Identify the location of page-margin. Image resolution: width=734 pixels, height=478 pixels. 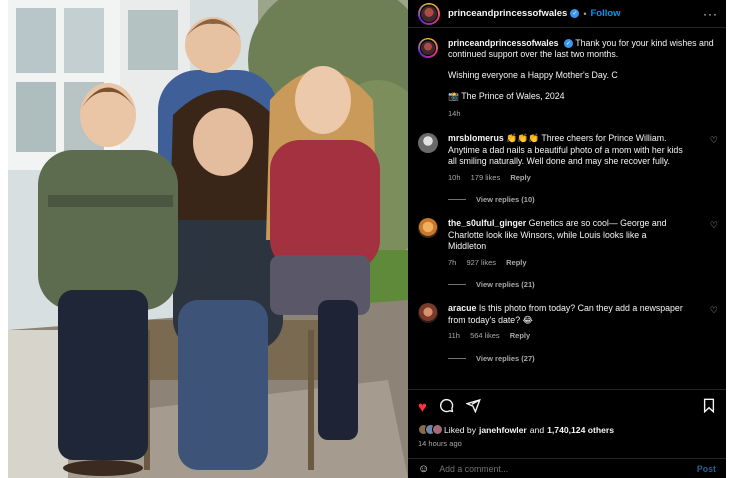
(730, 239).